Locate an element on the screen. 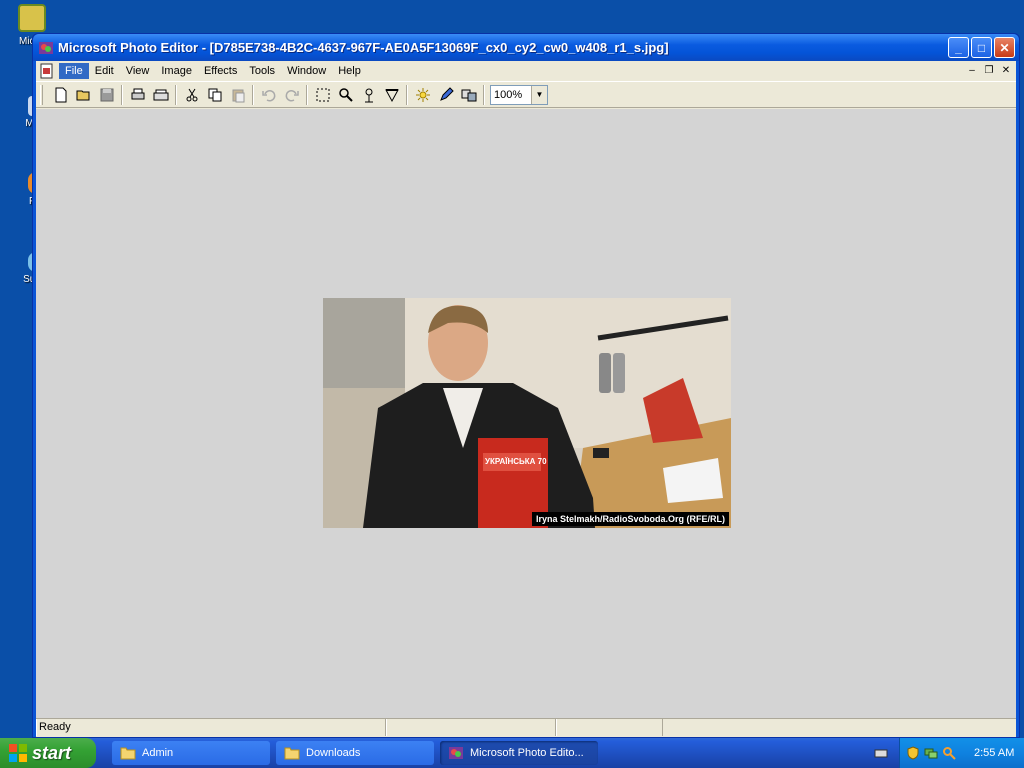 The height and width of the screenshot is (768, 1024). scan-icon is located at coordinates (160, 94).